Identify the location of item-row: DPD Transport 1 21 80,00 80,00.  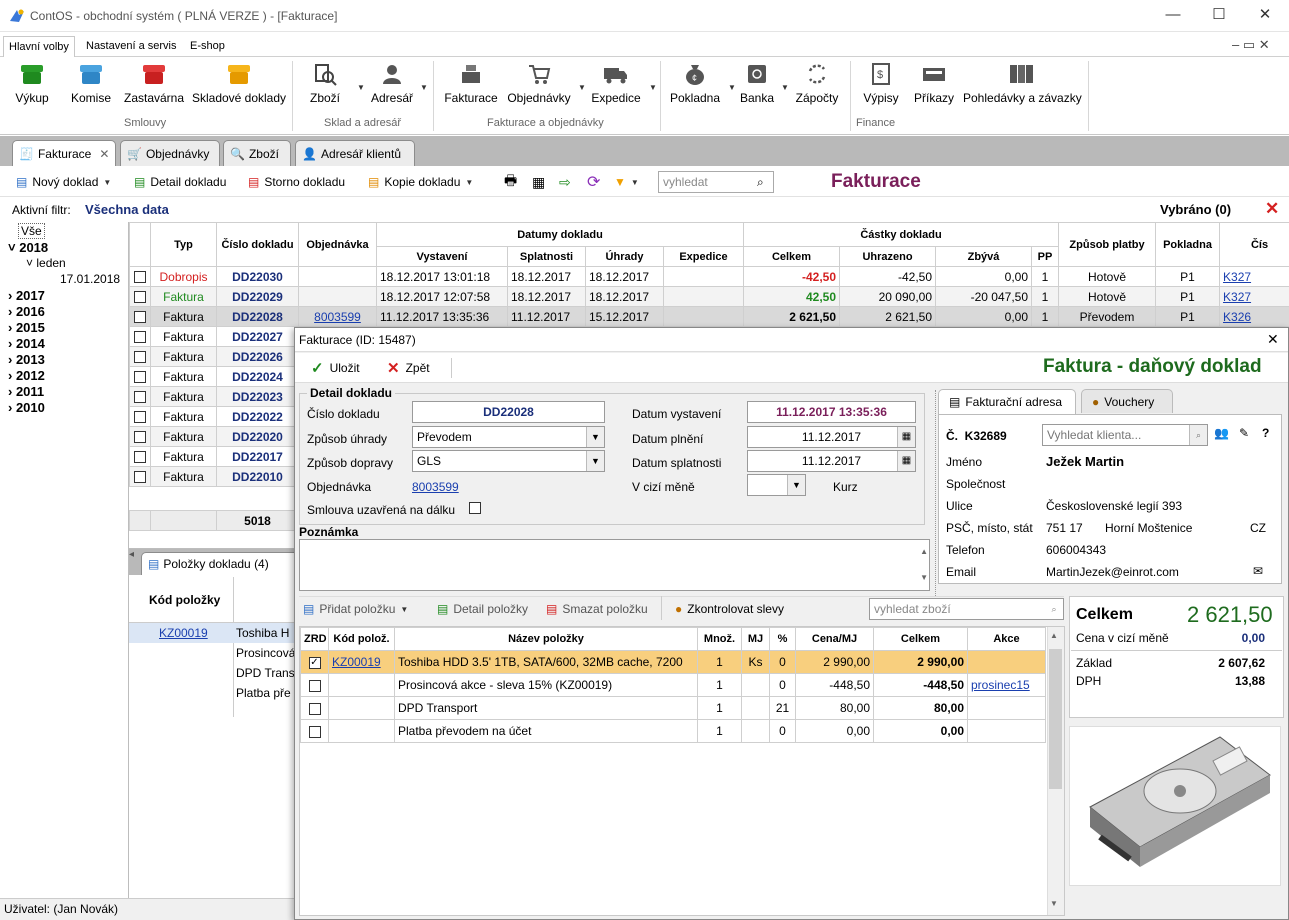
(673, 708).